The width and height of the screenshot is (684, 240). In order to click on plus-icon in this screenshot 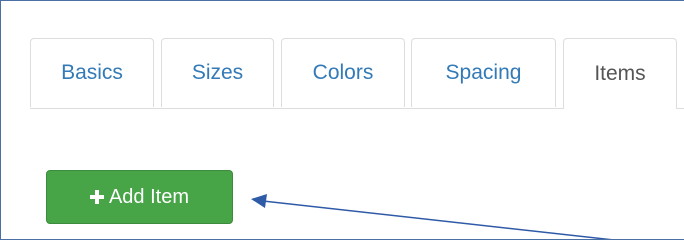, I will do `click(96, 197)`.